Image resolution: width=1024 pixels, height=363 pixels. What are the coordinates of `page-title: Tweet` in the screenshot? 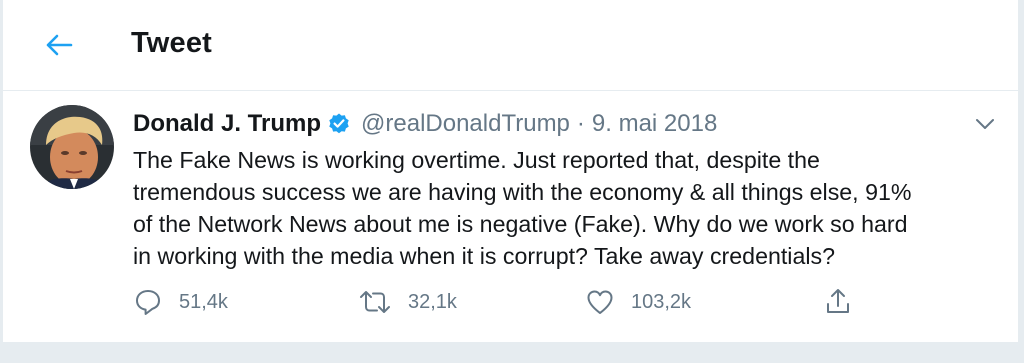 It's located at (172, 43).